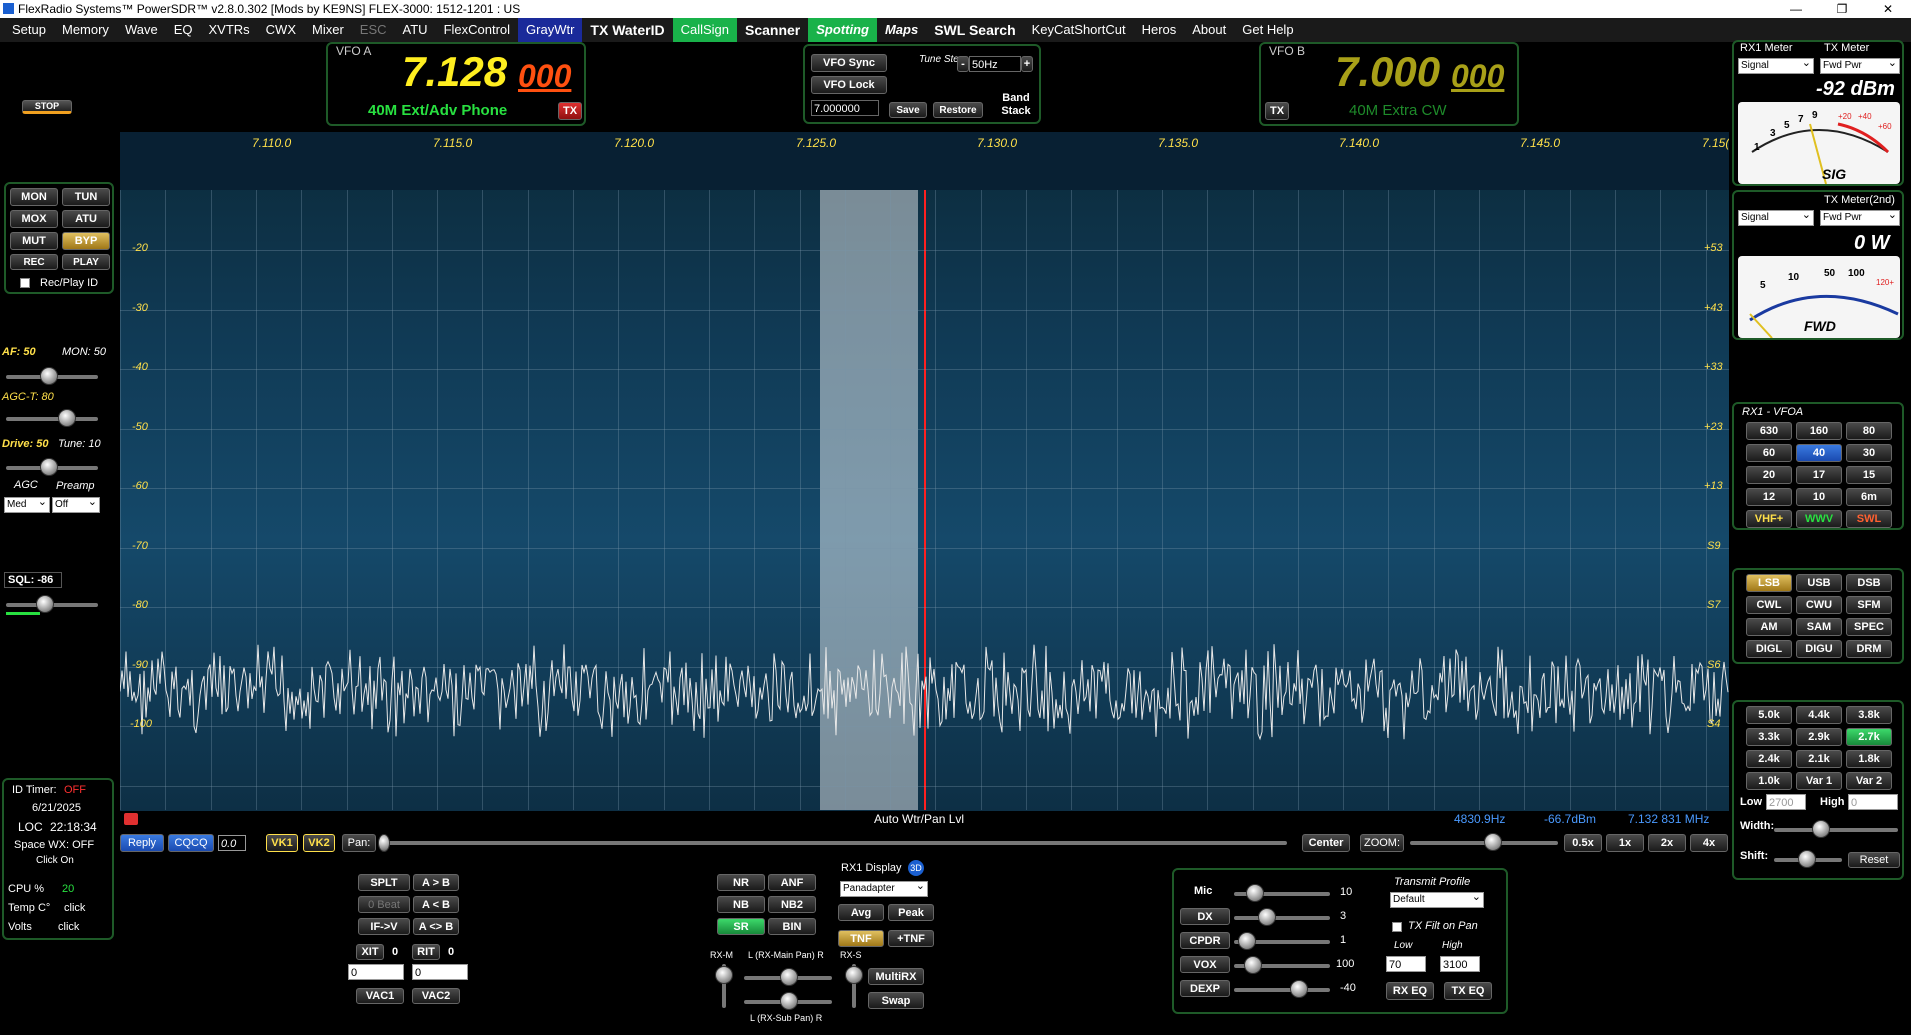 The height and width of the screenshot is (1035, 1911). I want to click on vfo-a-tx-button: TX, so click(570, 111).